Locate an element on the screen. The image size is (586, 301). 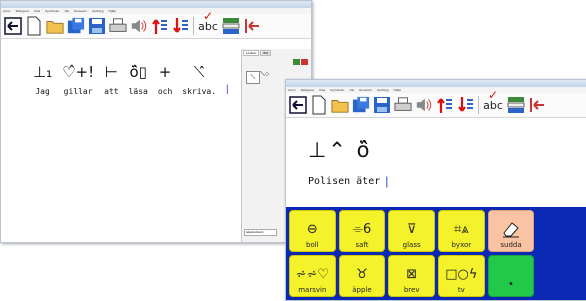
grid-cell-sudda: sudda is located at coordinates (511, 231).